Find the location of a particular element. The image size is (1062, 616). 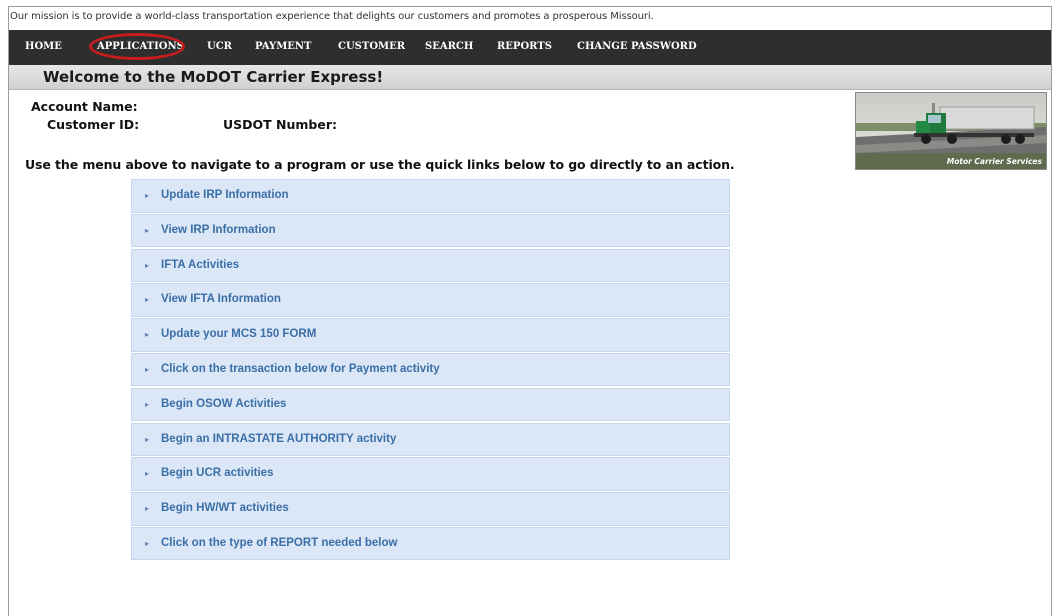

quick-link-label: Begin an INTRASTATE AUTHORITY activity is located at coordinates (278, 439).